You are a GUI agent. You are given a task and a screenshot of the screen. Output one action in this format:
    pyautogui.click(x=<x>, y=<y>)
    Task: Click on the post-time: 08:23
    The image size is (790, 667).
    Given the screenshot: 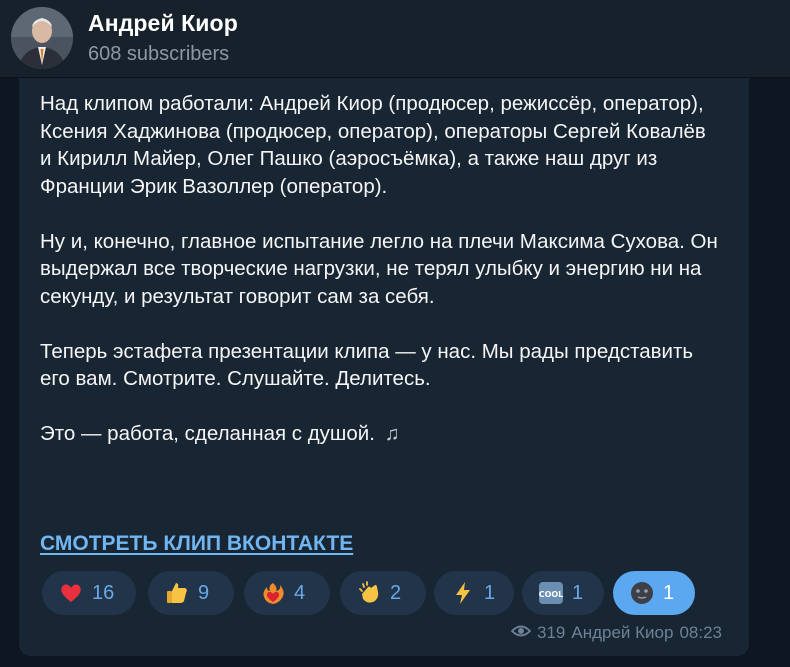 What is the action you would take?
    pyautogui.click(x=700, y=632)
    